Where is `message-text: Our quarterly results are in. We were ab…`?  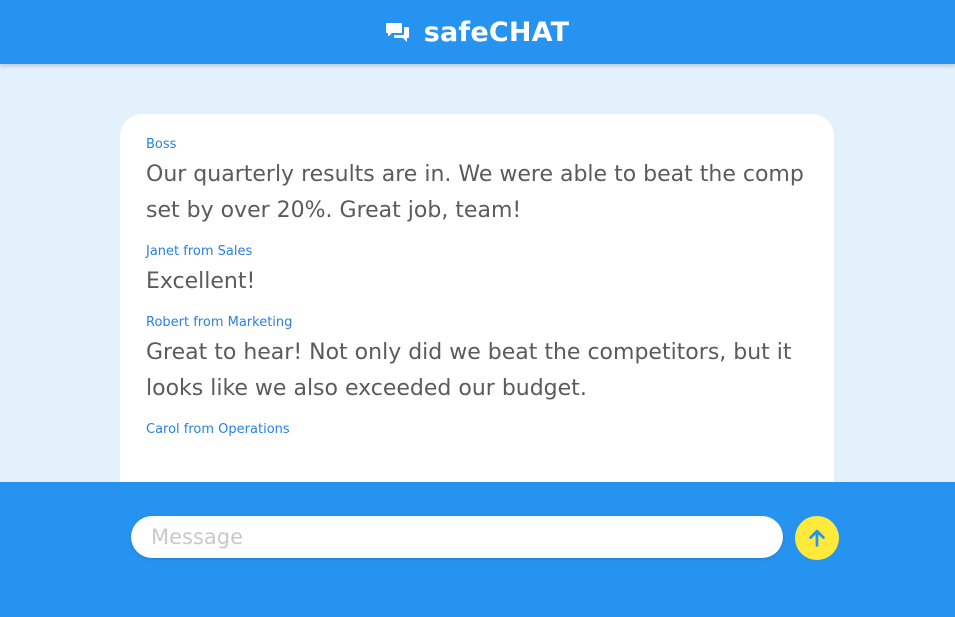
message-text: Our quarterly results are in. We were ab… is located at coordinates (475, 192).